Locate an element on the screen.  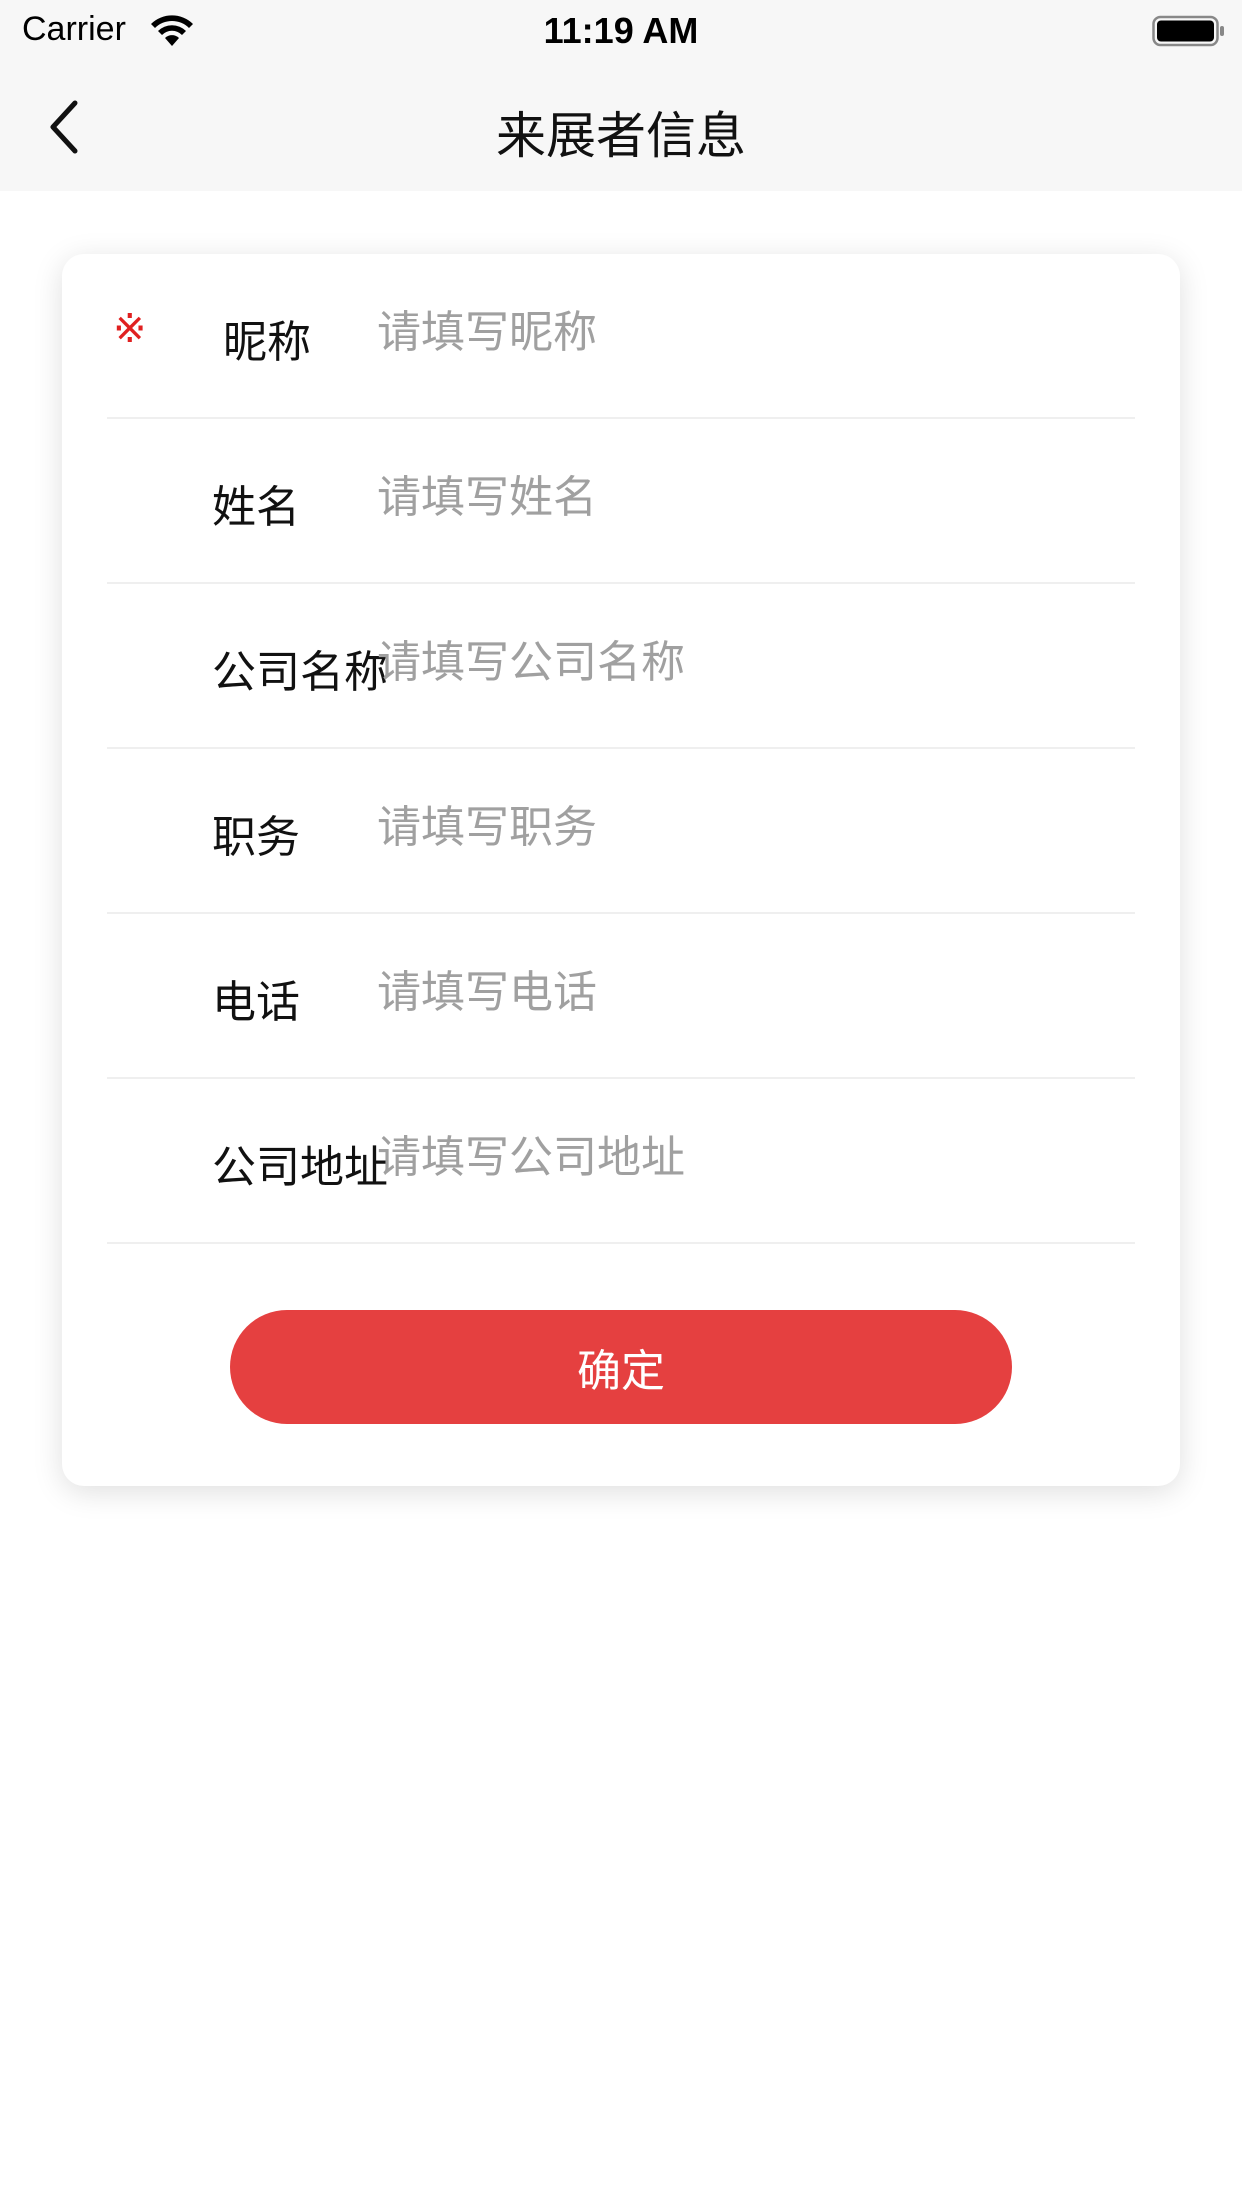
phone-input is located at coordinates (747, 992).